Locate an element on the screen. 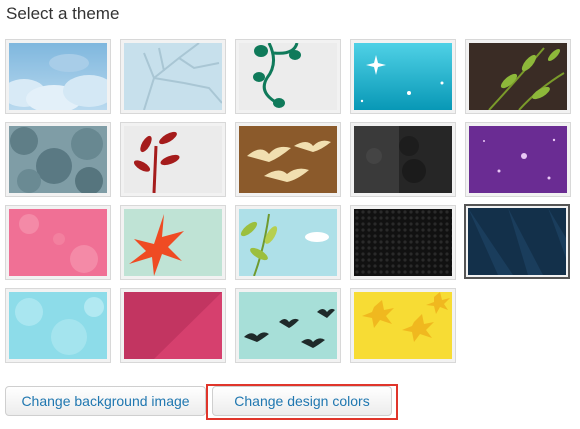 Image resolution: width=580 pixels, height=429 pixels. theme-leaf-branch-dark is located at coordinates (518, 76).